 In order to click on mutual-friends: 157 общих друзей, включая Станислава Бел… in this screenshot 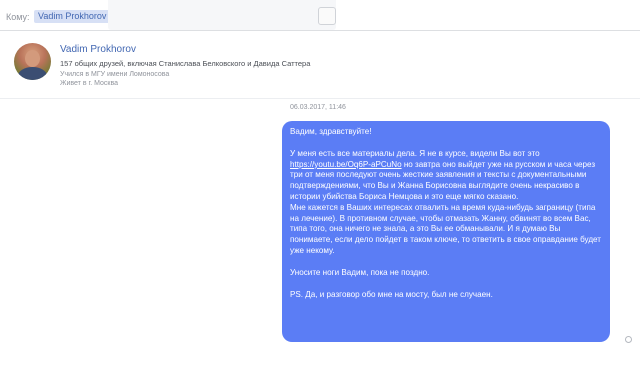, I will do `click(185, 63)`.